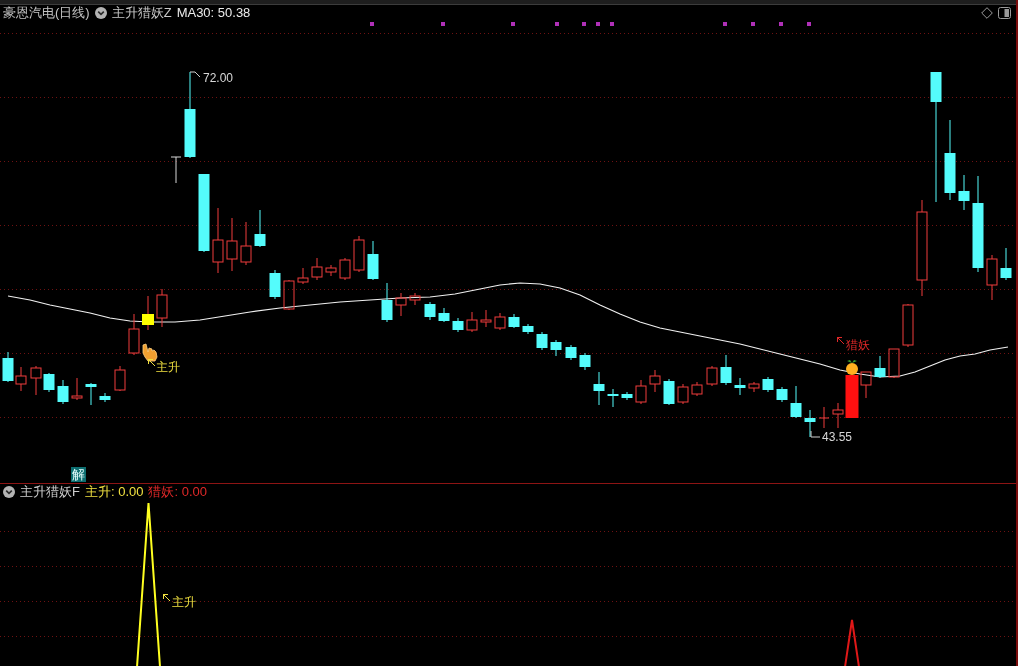 The image size is (1018, 666). Describe the element at coordinates (148, 313) in the screenshot. I see `highlighted-candle` at that location.